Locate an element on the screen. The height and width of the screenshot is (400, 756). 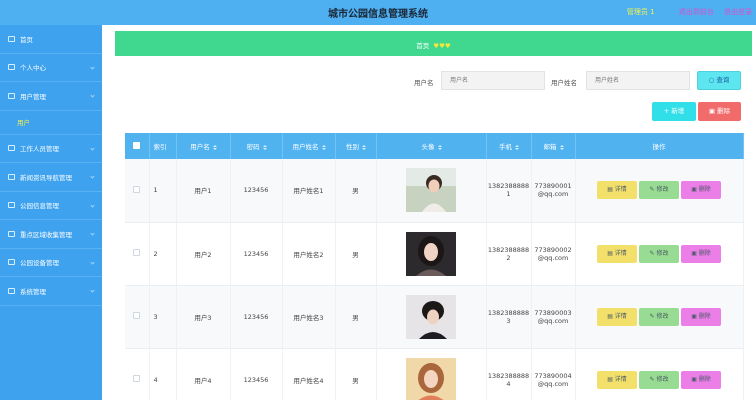
settings-icon is located at coordinates (11, 290).